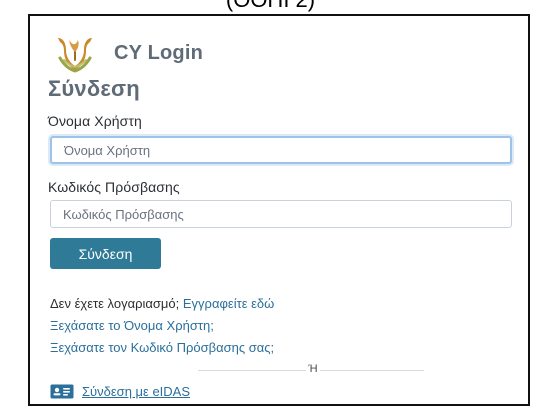 Image resolution: width=541 pixels, height=417 pixels. I want to click on forgot-username-link: Ξεχάσατε το Όνομα Χρήστη;, so click(132, 325).